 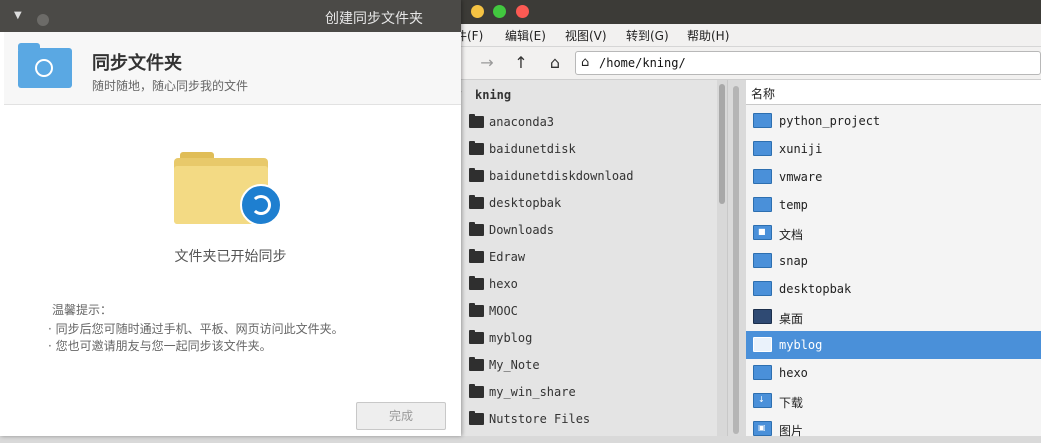 What do you see at coordinates (522, 230) in the screenshot?
I see `tree-item-label: Downloads` at bounding box center [522, 230].